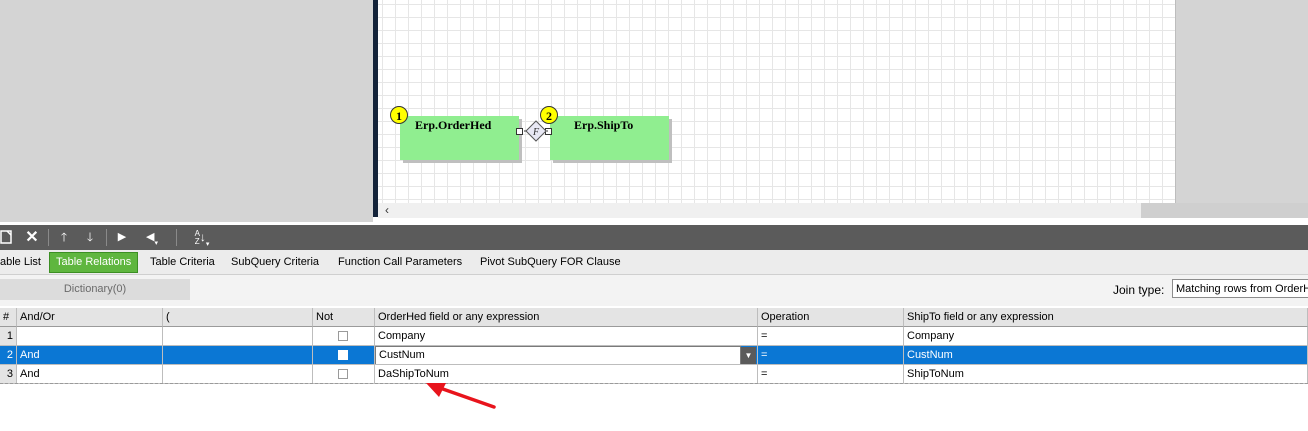  Describe the element at coordinates (604, 125) in the screenshot. I see `table-node-name: Erp.ShipTo` at that location.